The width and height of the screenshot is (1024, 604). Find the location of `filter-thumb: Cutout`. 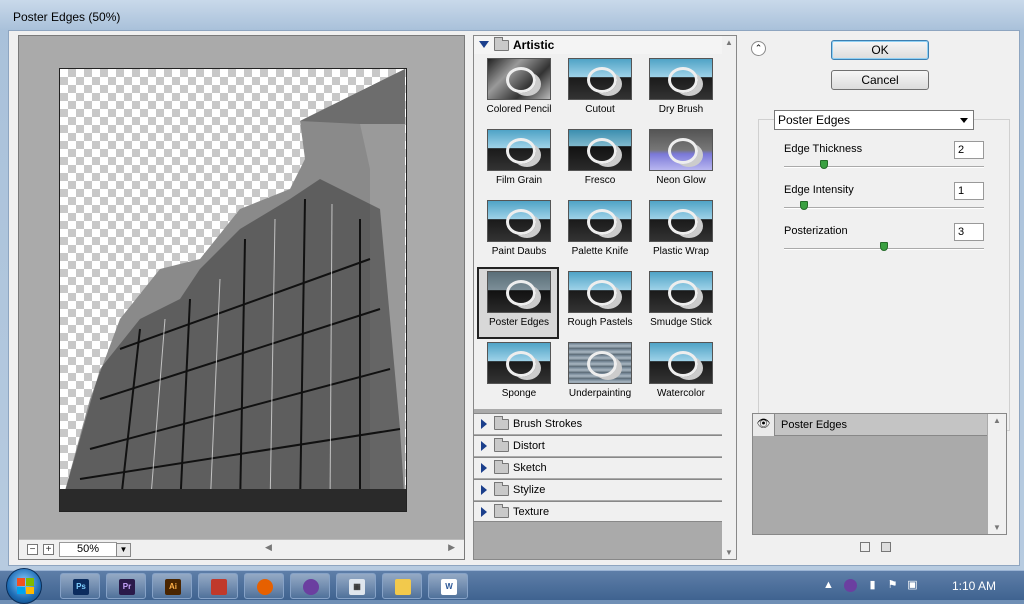

filter-thumb: Cutout is located at coordinates (600, 91).